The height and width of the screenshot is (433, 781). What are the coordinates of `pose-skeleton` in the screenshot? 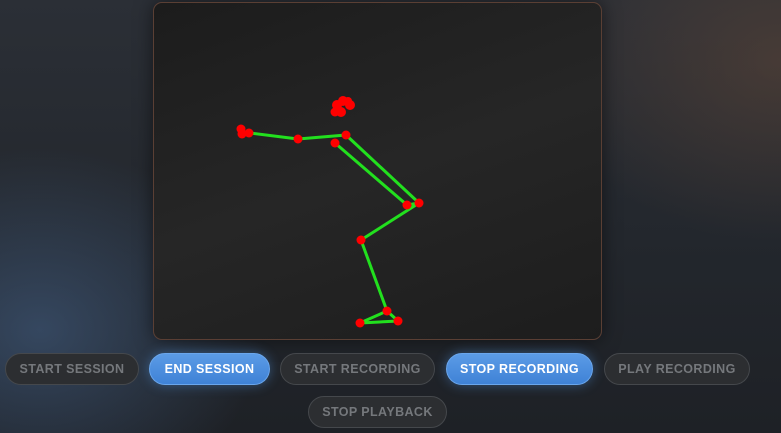 It's located at (330, 212).